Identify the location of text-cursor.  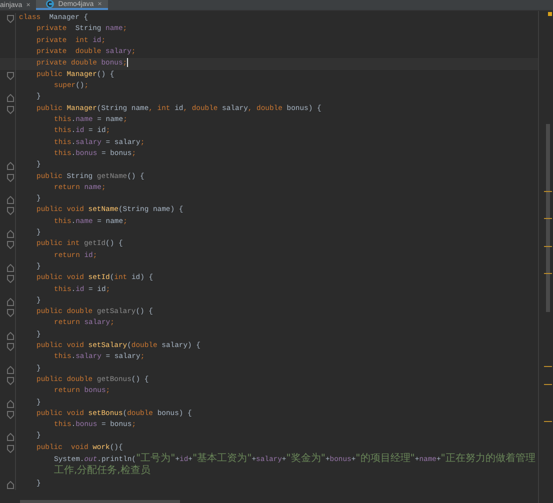
(127, 63).